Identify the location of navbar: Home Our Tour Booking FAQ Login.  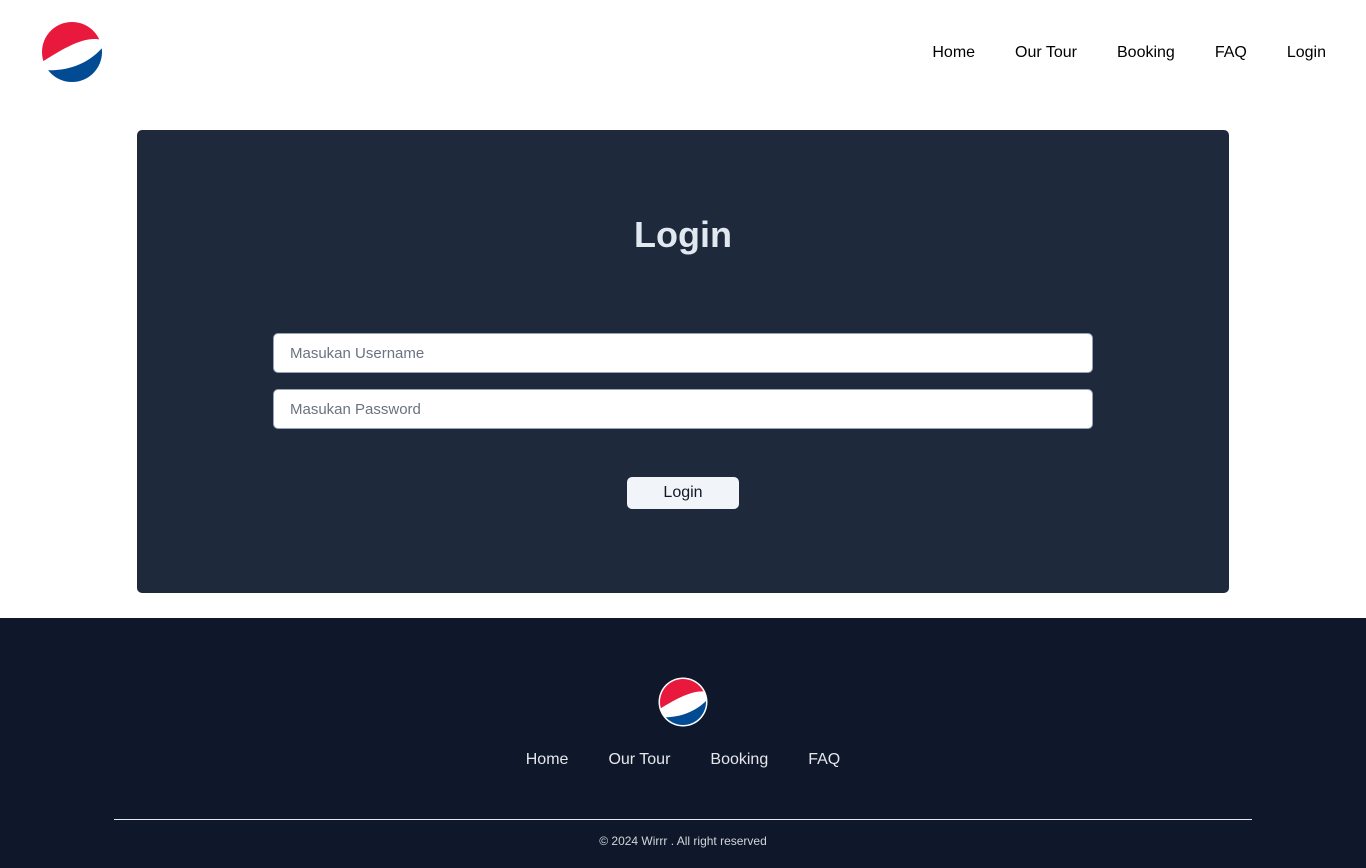
(683, 53).